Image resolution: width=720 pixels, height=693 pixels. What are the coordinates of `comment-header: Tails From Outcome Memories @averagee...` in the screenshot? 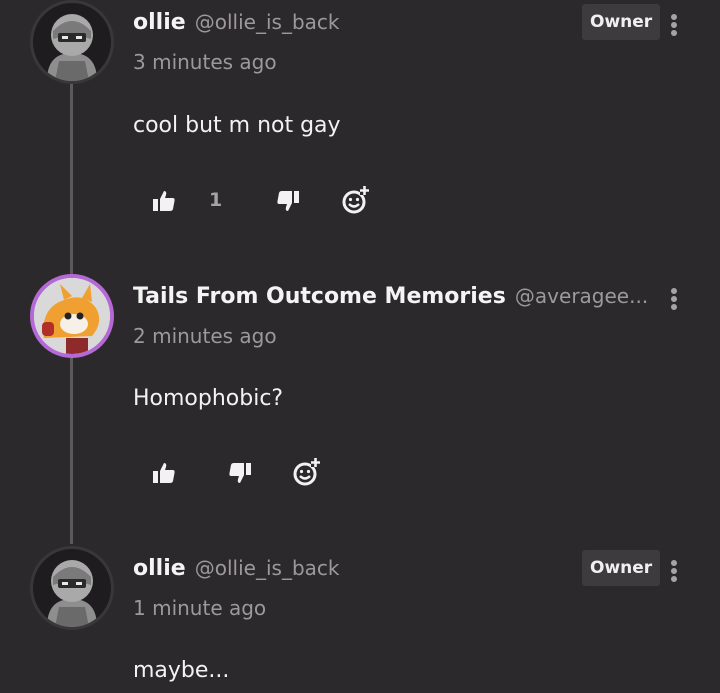 It's located at (390, 296).